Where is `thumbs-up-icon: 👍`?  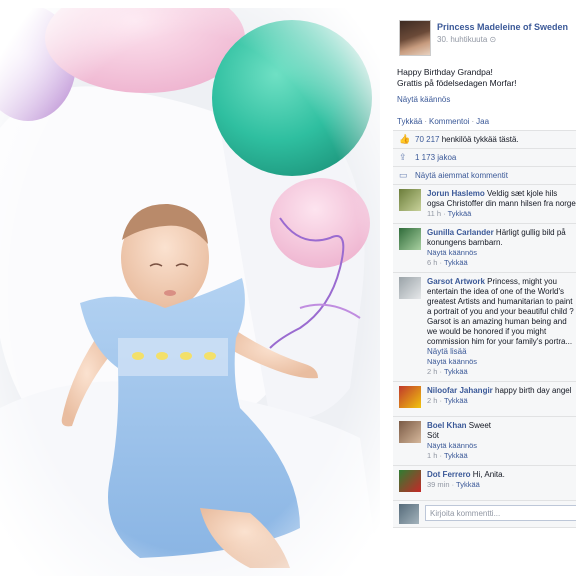
thumbs-up-icon: 👍 is located at coordinates (405, 139).